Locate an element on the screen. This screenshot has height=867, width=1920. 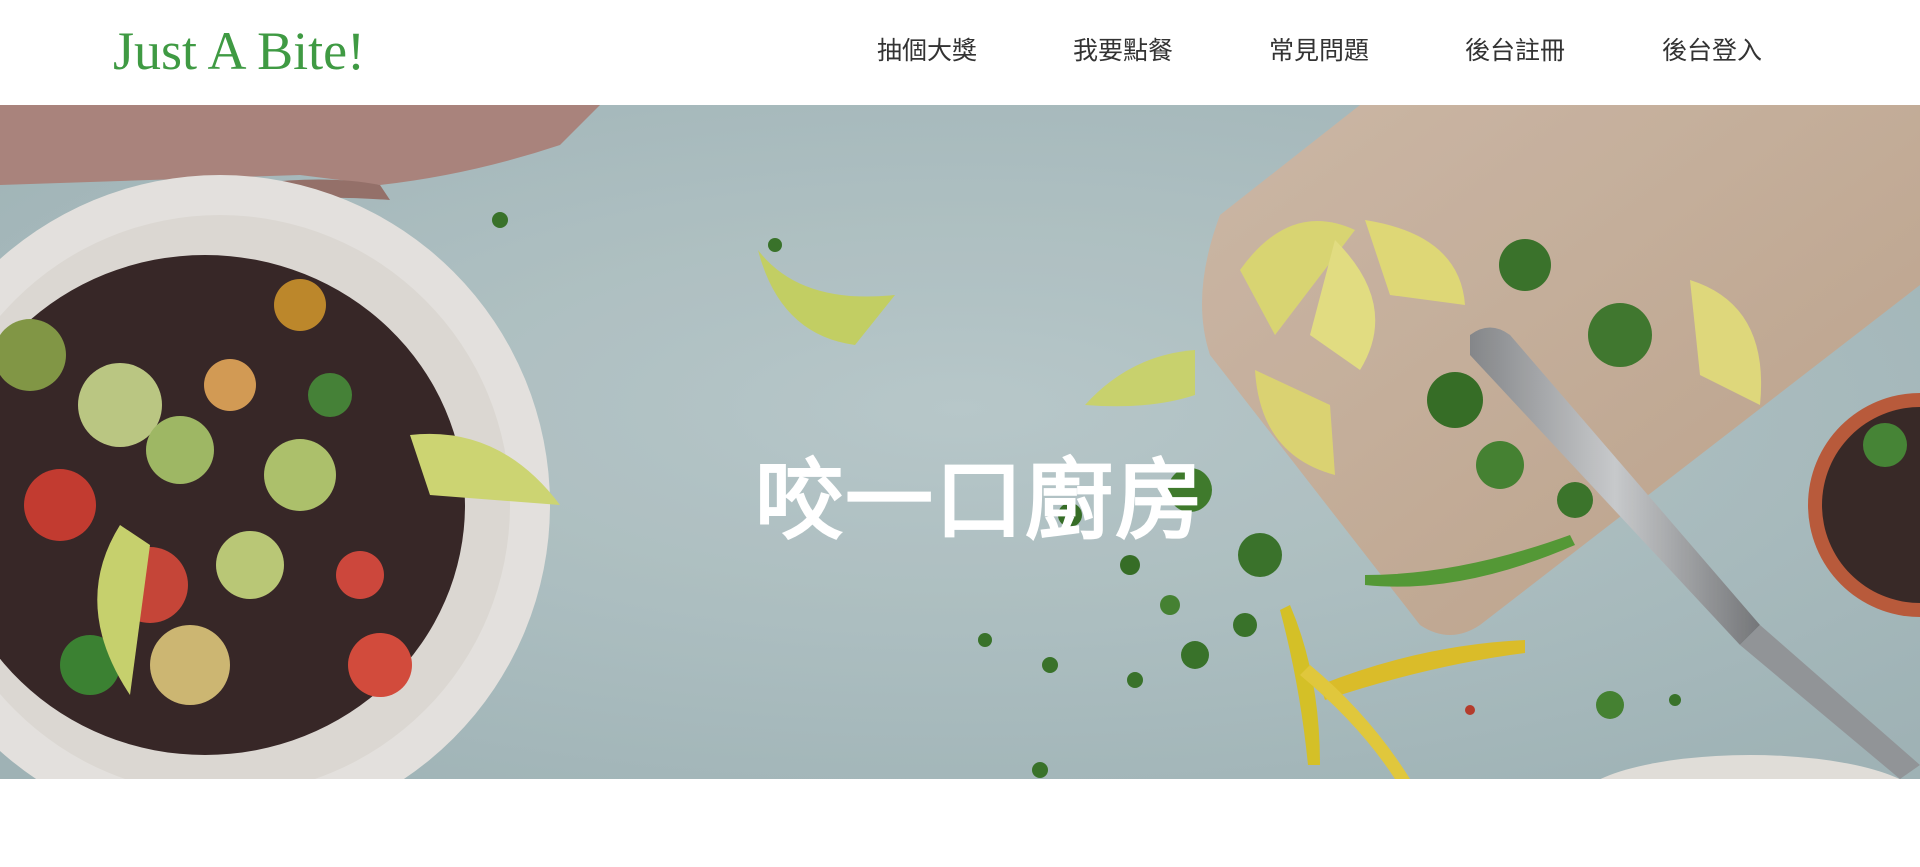
top-navbar: Just A Bite! 抽個大獎 我要點餐 常見問題 後台註冊 後台登入 is located at coordinates (960, 52).